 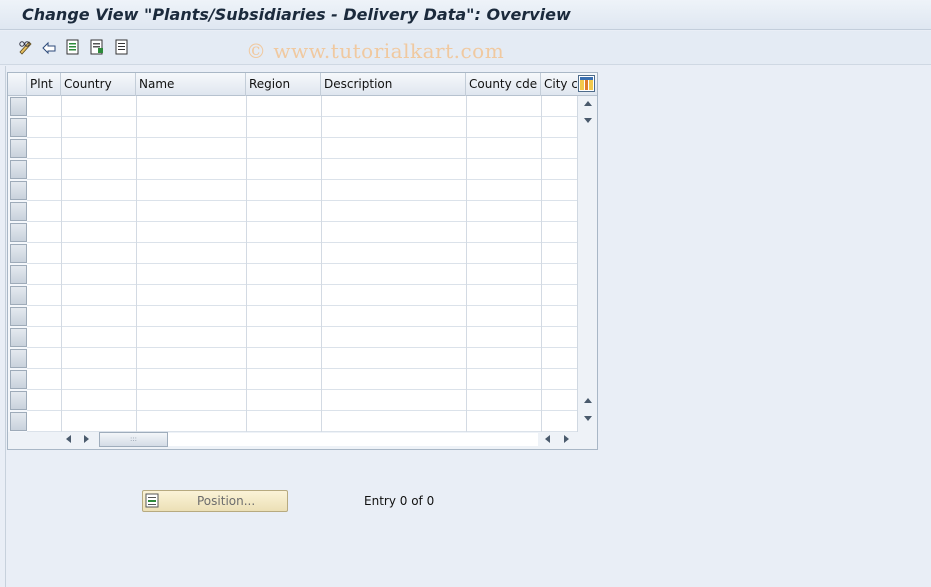 I want to click on horizontal-scroll-track, so click(x=353, y=439).